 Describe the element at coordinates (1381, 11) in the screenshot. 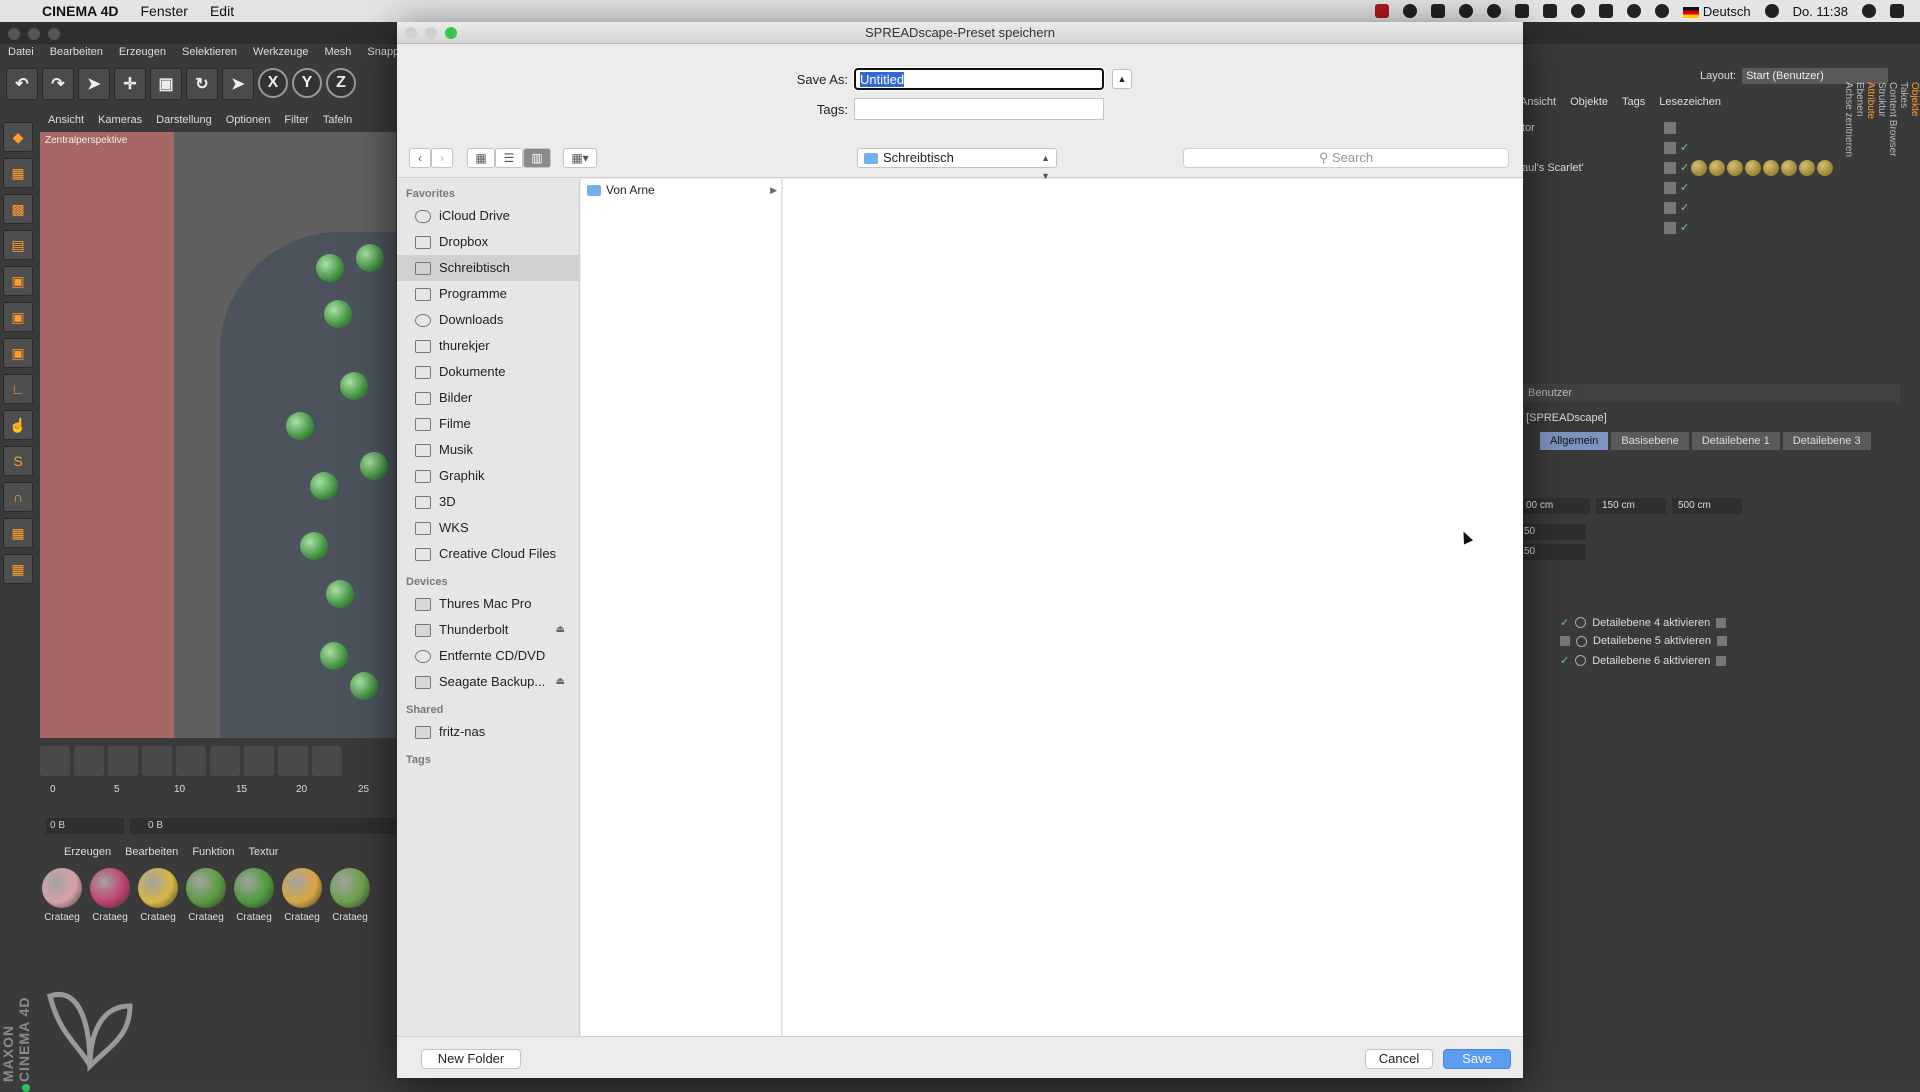

I see `red-status-icon` at that location.